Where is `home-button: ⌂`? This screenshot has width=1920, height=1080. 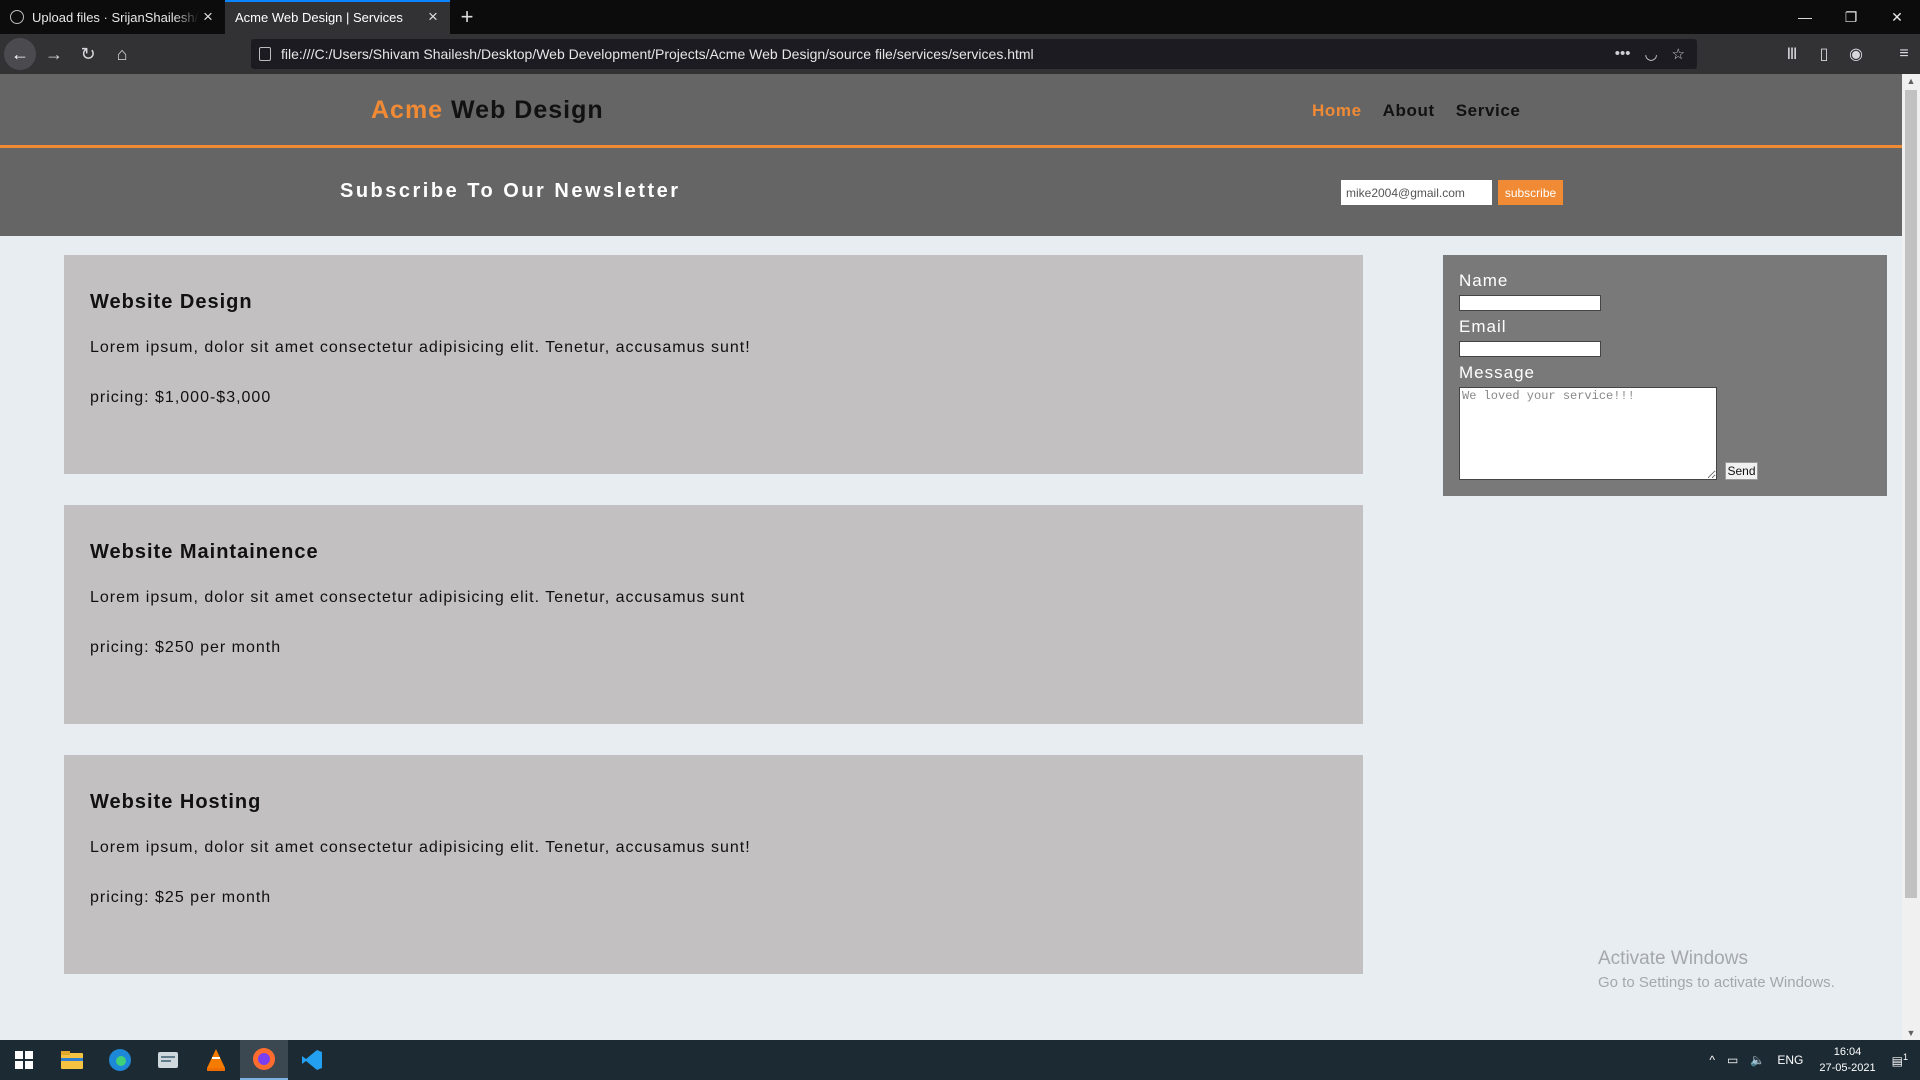 home-button: ⌂ is located at coordinates (122, 54).